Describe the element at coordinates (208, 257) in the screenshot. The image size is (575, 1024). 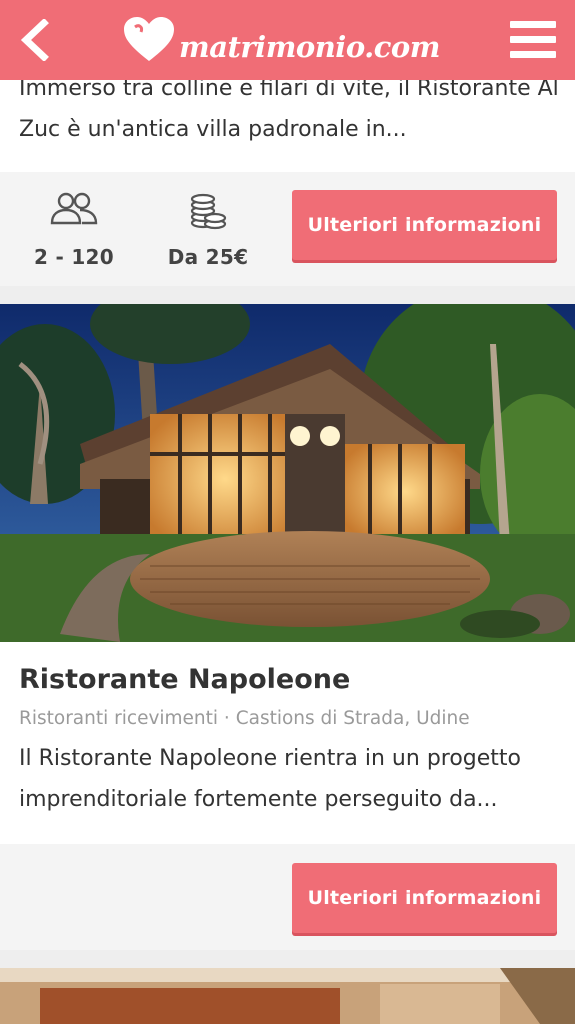
I see `price-value: Da 25€` at that location.